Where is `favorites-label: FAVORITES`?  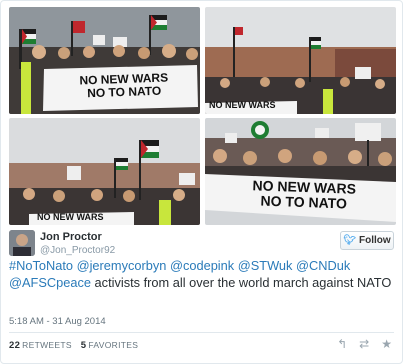 favorites-label: FAVORITES is located at coordinates (113, 345).